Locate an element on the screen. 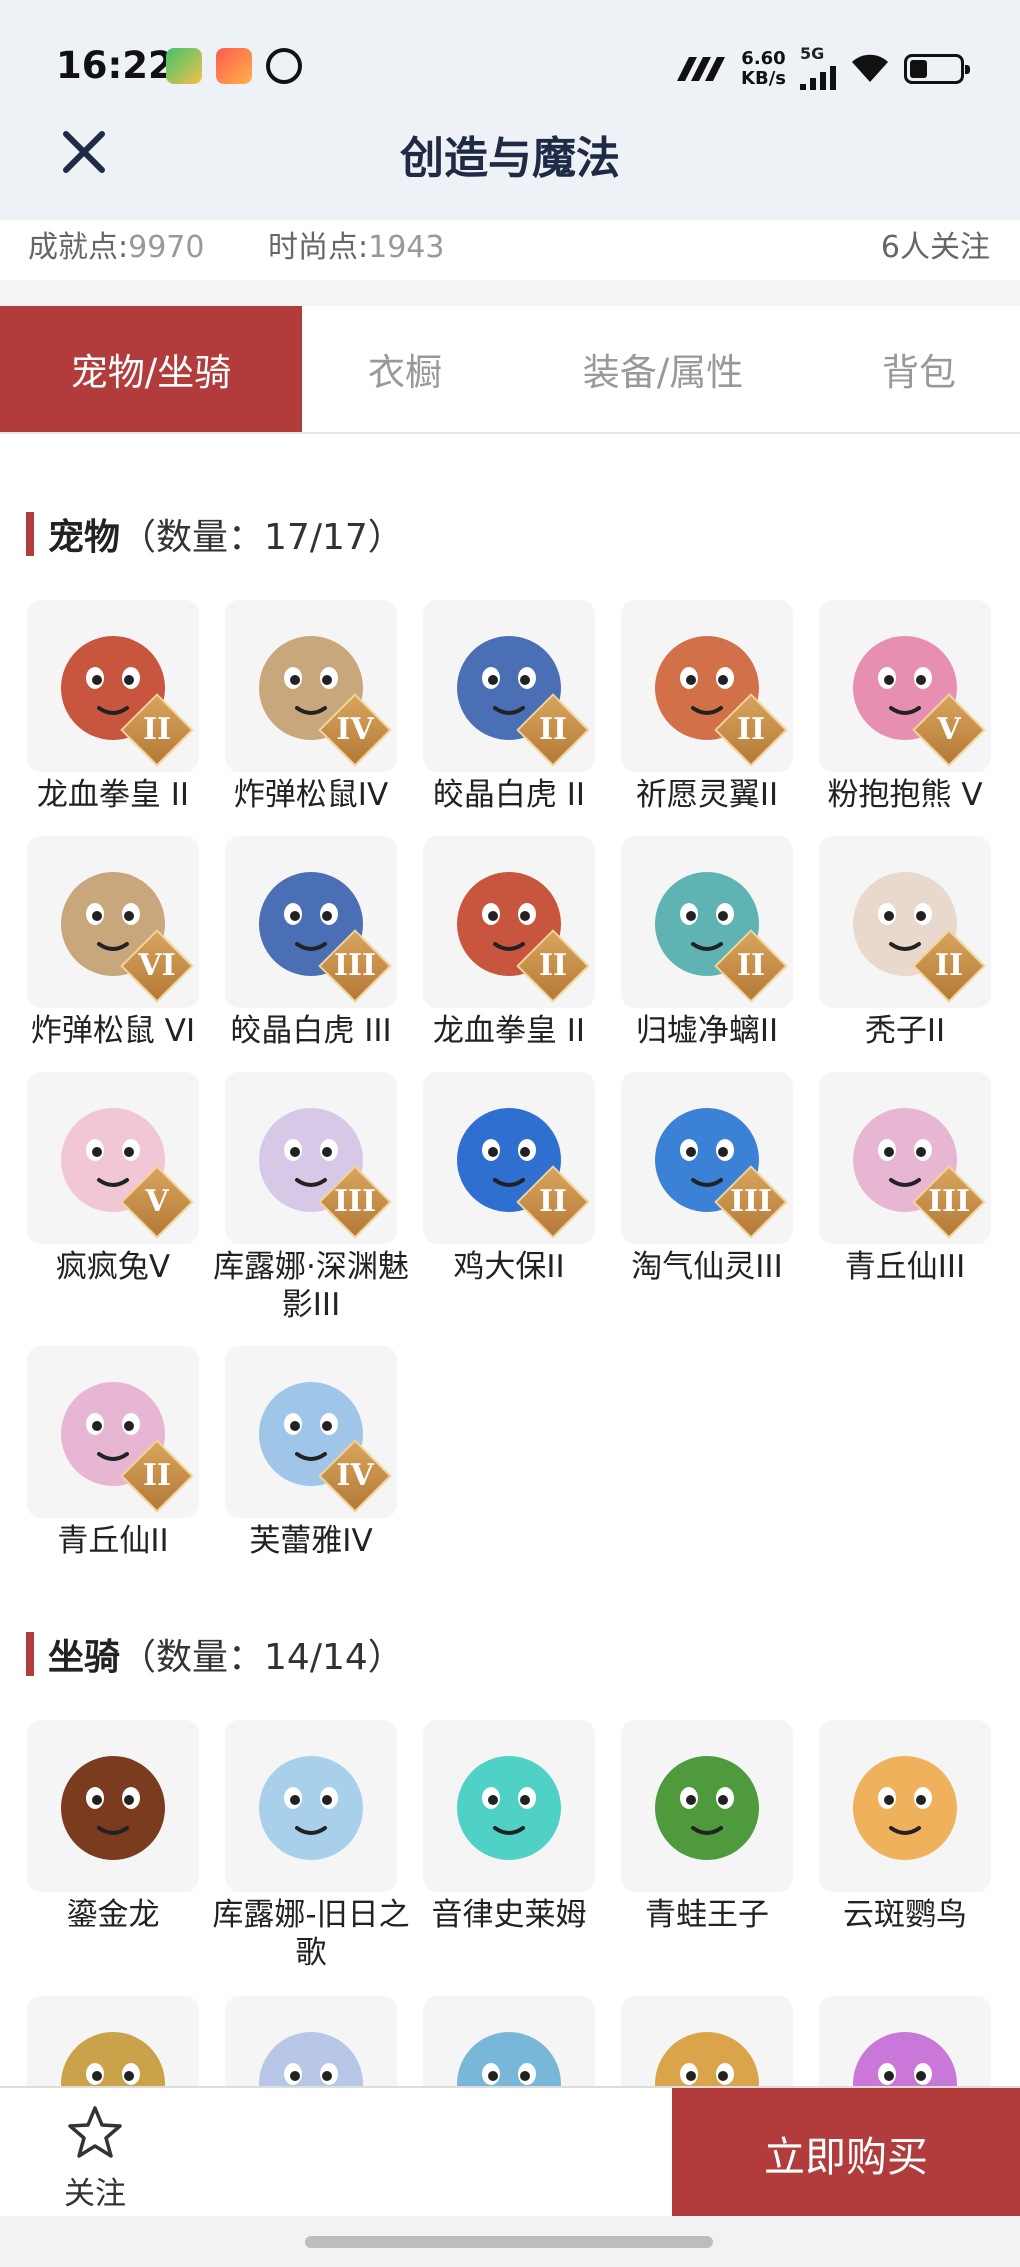 Image resolution: width=1020 pixels, height=2267 pixels. mounts-item-name: 库露娜-旧日之歌 is located at coordinates (311, 1934).